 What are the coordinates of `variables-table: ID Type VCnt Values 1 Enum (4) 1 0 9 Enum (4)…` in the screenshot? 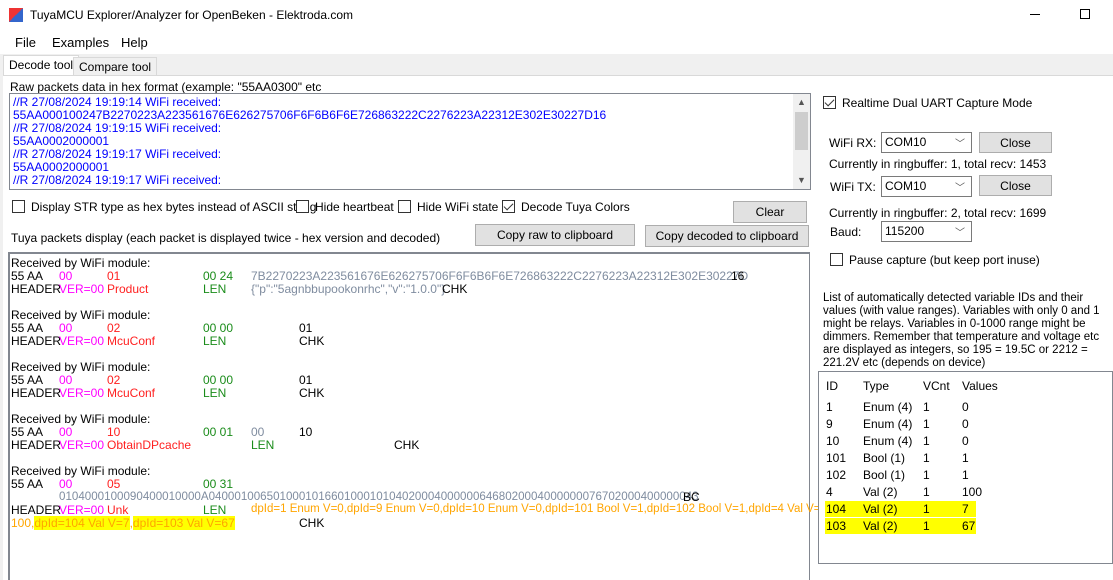 It's located at (965, 467).